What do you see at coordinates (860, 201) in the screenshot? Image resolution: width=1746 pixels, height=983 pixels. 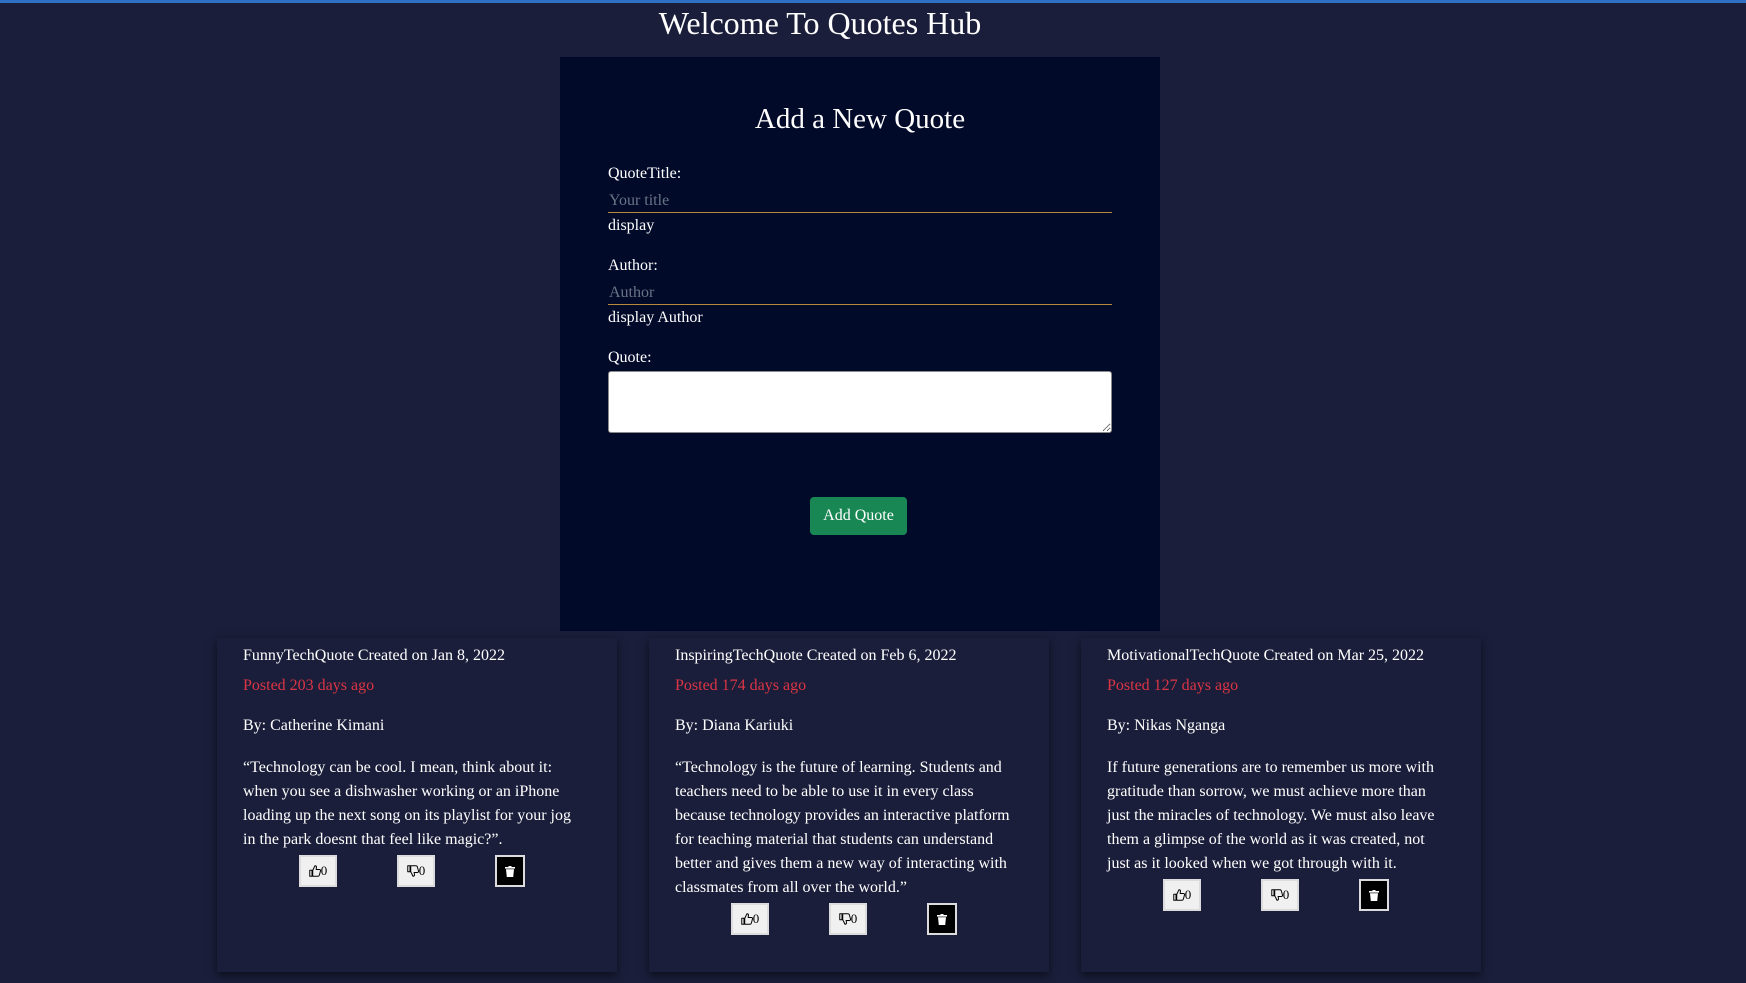 I see `quote-title-input` at bounding box center [860, 201].